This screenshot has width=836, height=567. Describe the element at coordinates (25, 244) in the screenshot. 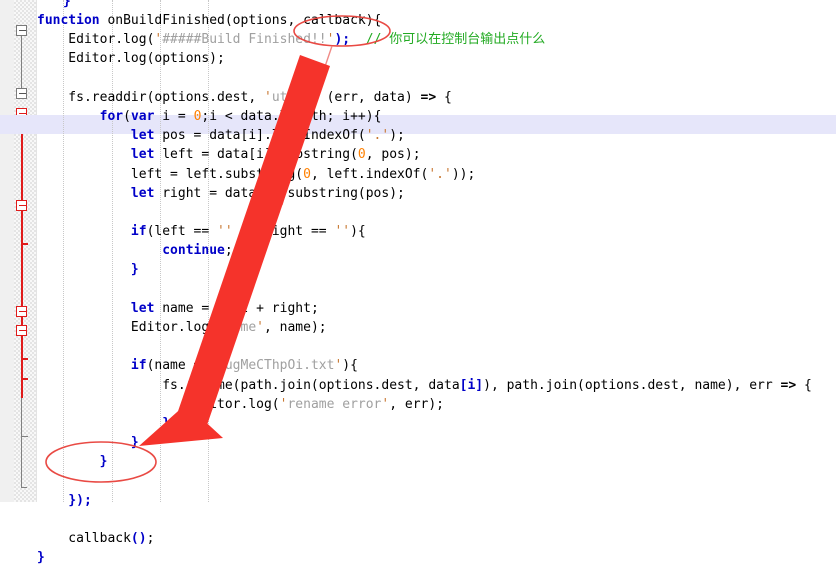

I see `fold-tick-continue` at that location.